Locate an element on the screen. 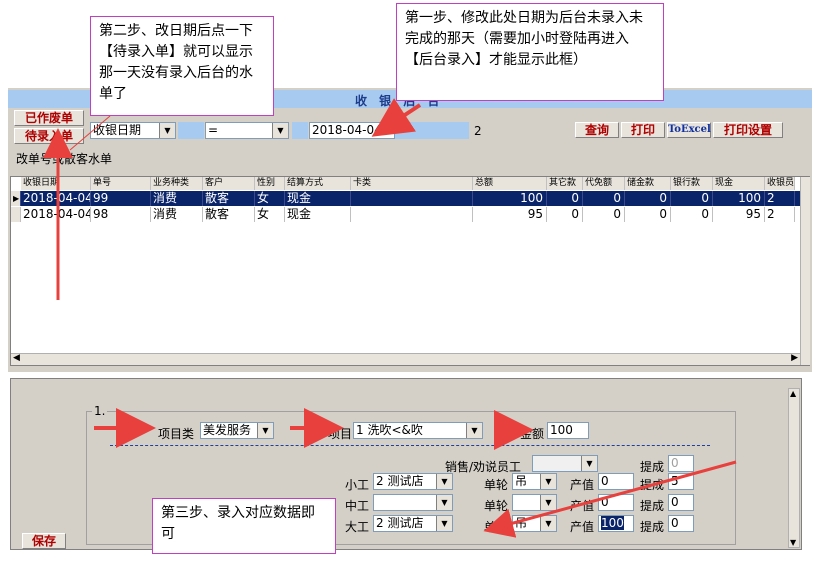  scroll-down-icon: ▼ is located at coordinates (793, 542).